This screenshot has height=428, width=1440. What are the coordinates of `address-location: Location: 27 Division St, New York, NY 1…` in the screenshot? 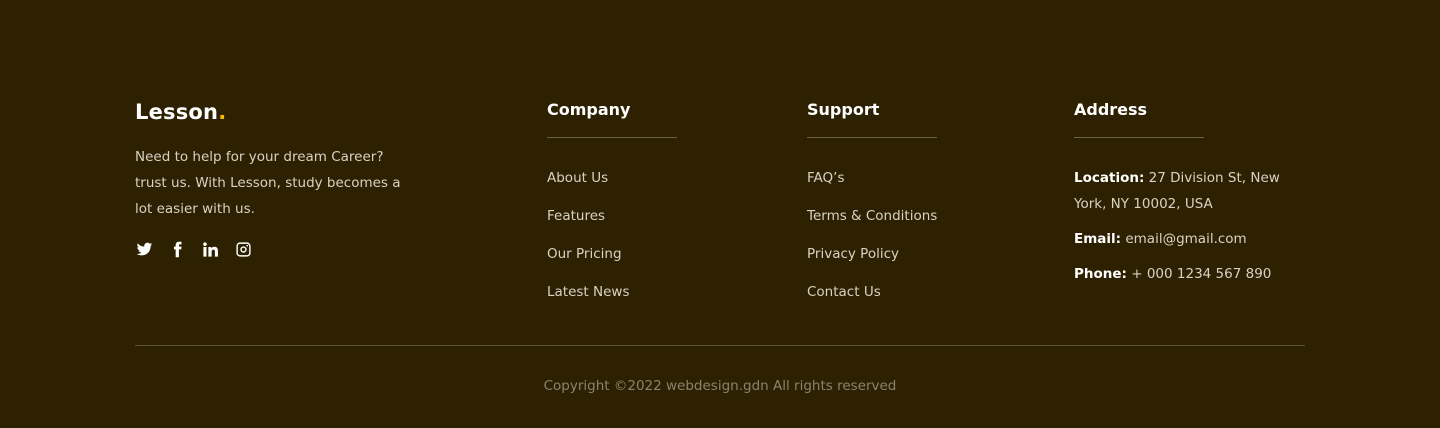 It's located at (1194, 191).